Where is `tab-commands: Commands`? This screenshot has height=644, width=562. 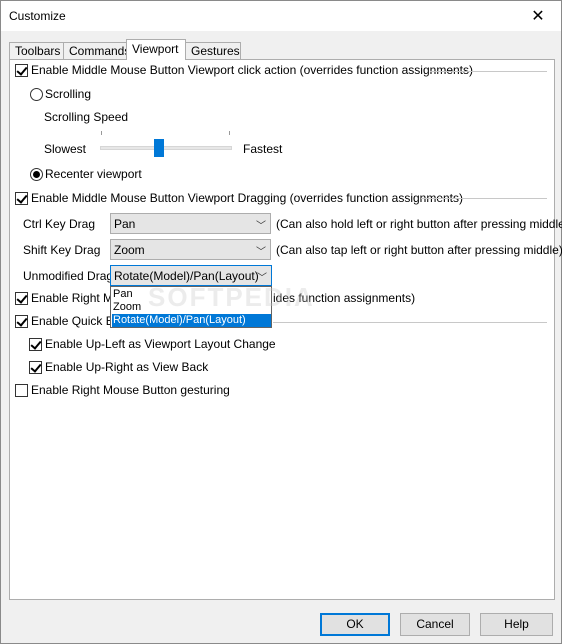
tab-commands: Commands is located at coordinates (96, 50).